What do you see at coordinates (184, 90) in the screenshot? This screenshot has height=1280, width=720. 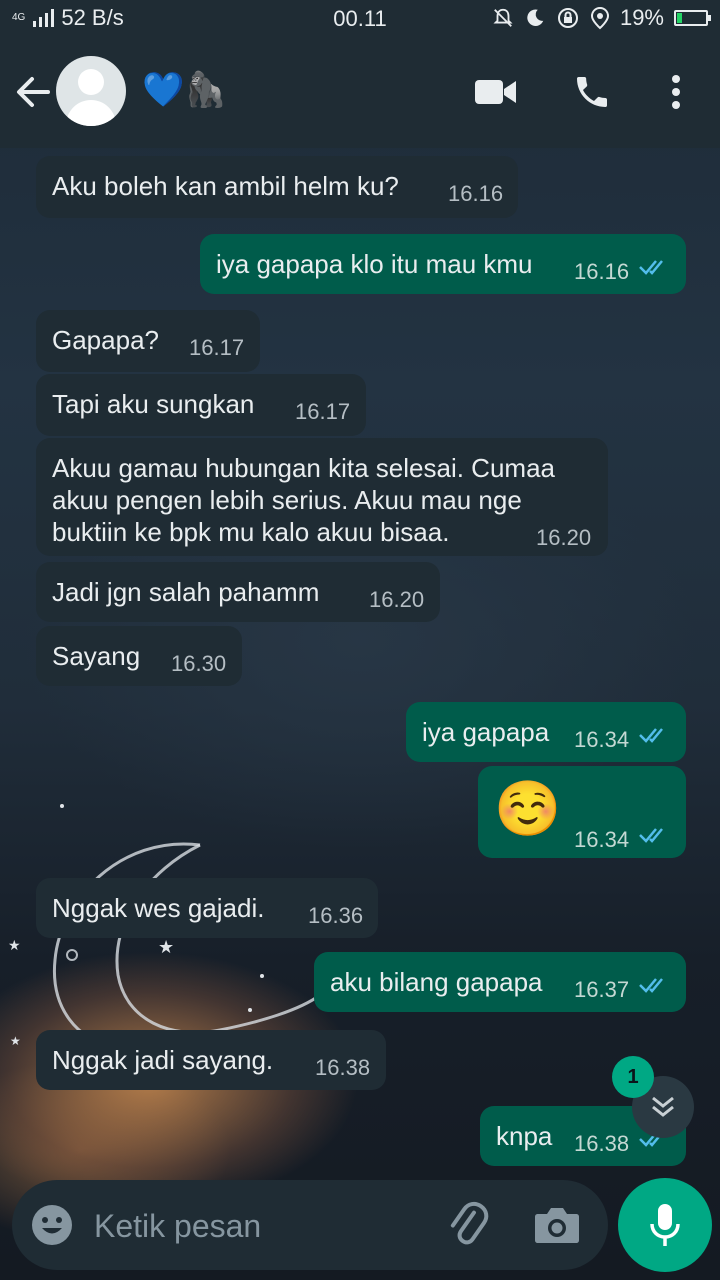 I see `contact-name: 💙🦍` at bounding box center [184, 90].